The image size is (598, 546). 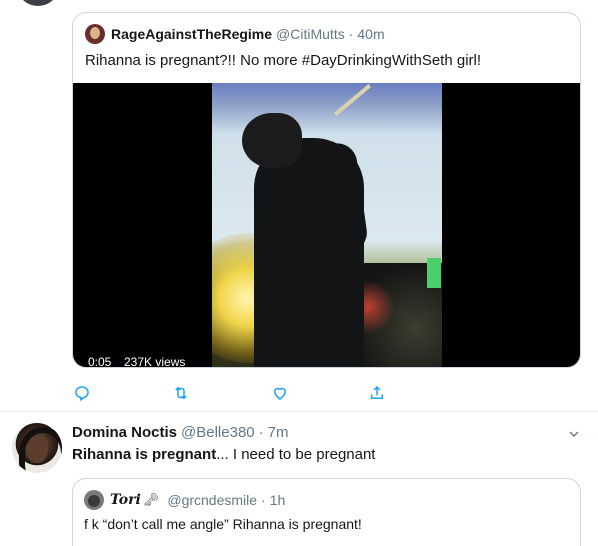 What do you see at coordinates (181, 393) in the screenshot?
I see `retweet-icon` at bounding box center [181, 393].